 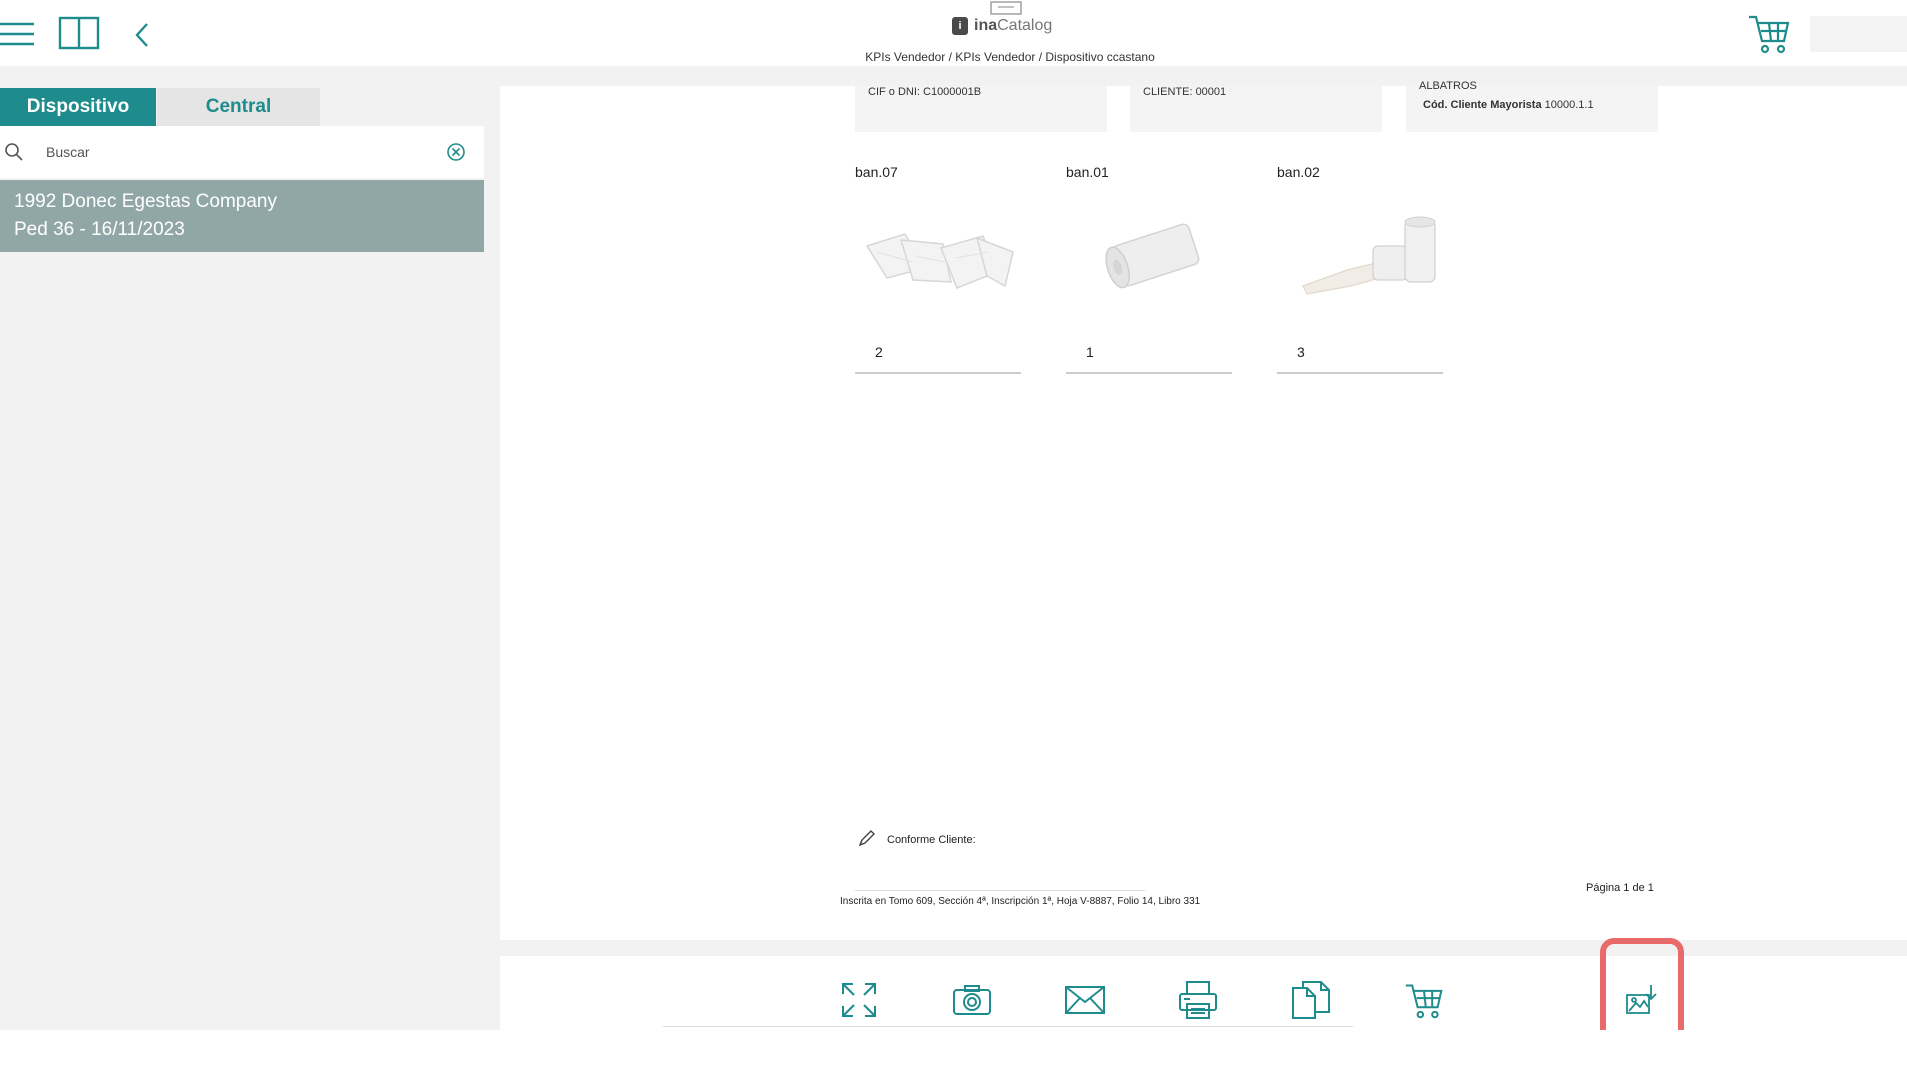 What do you see at coordinates (236, 152) in the screenshot?
I see `search-input` at bounding box center [236, 152].